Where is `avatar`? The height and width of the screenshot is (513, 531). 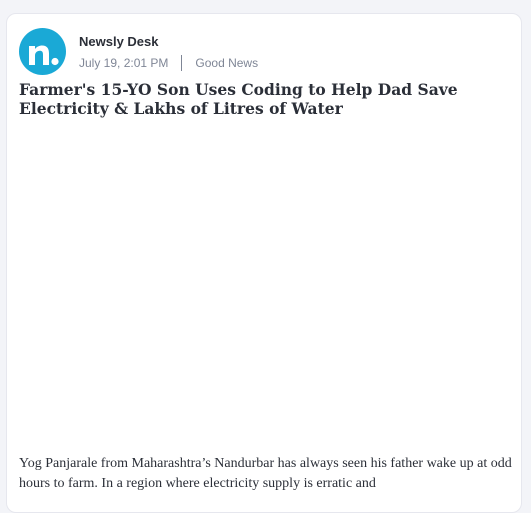
avatar is located at coordinates (42, 51).